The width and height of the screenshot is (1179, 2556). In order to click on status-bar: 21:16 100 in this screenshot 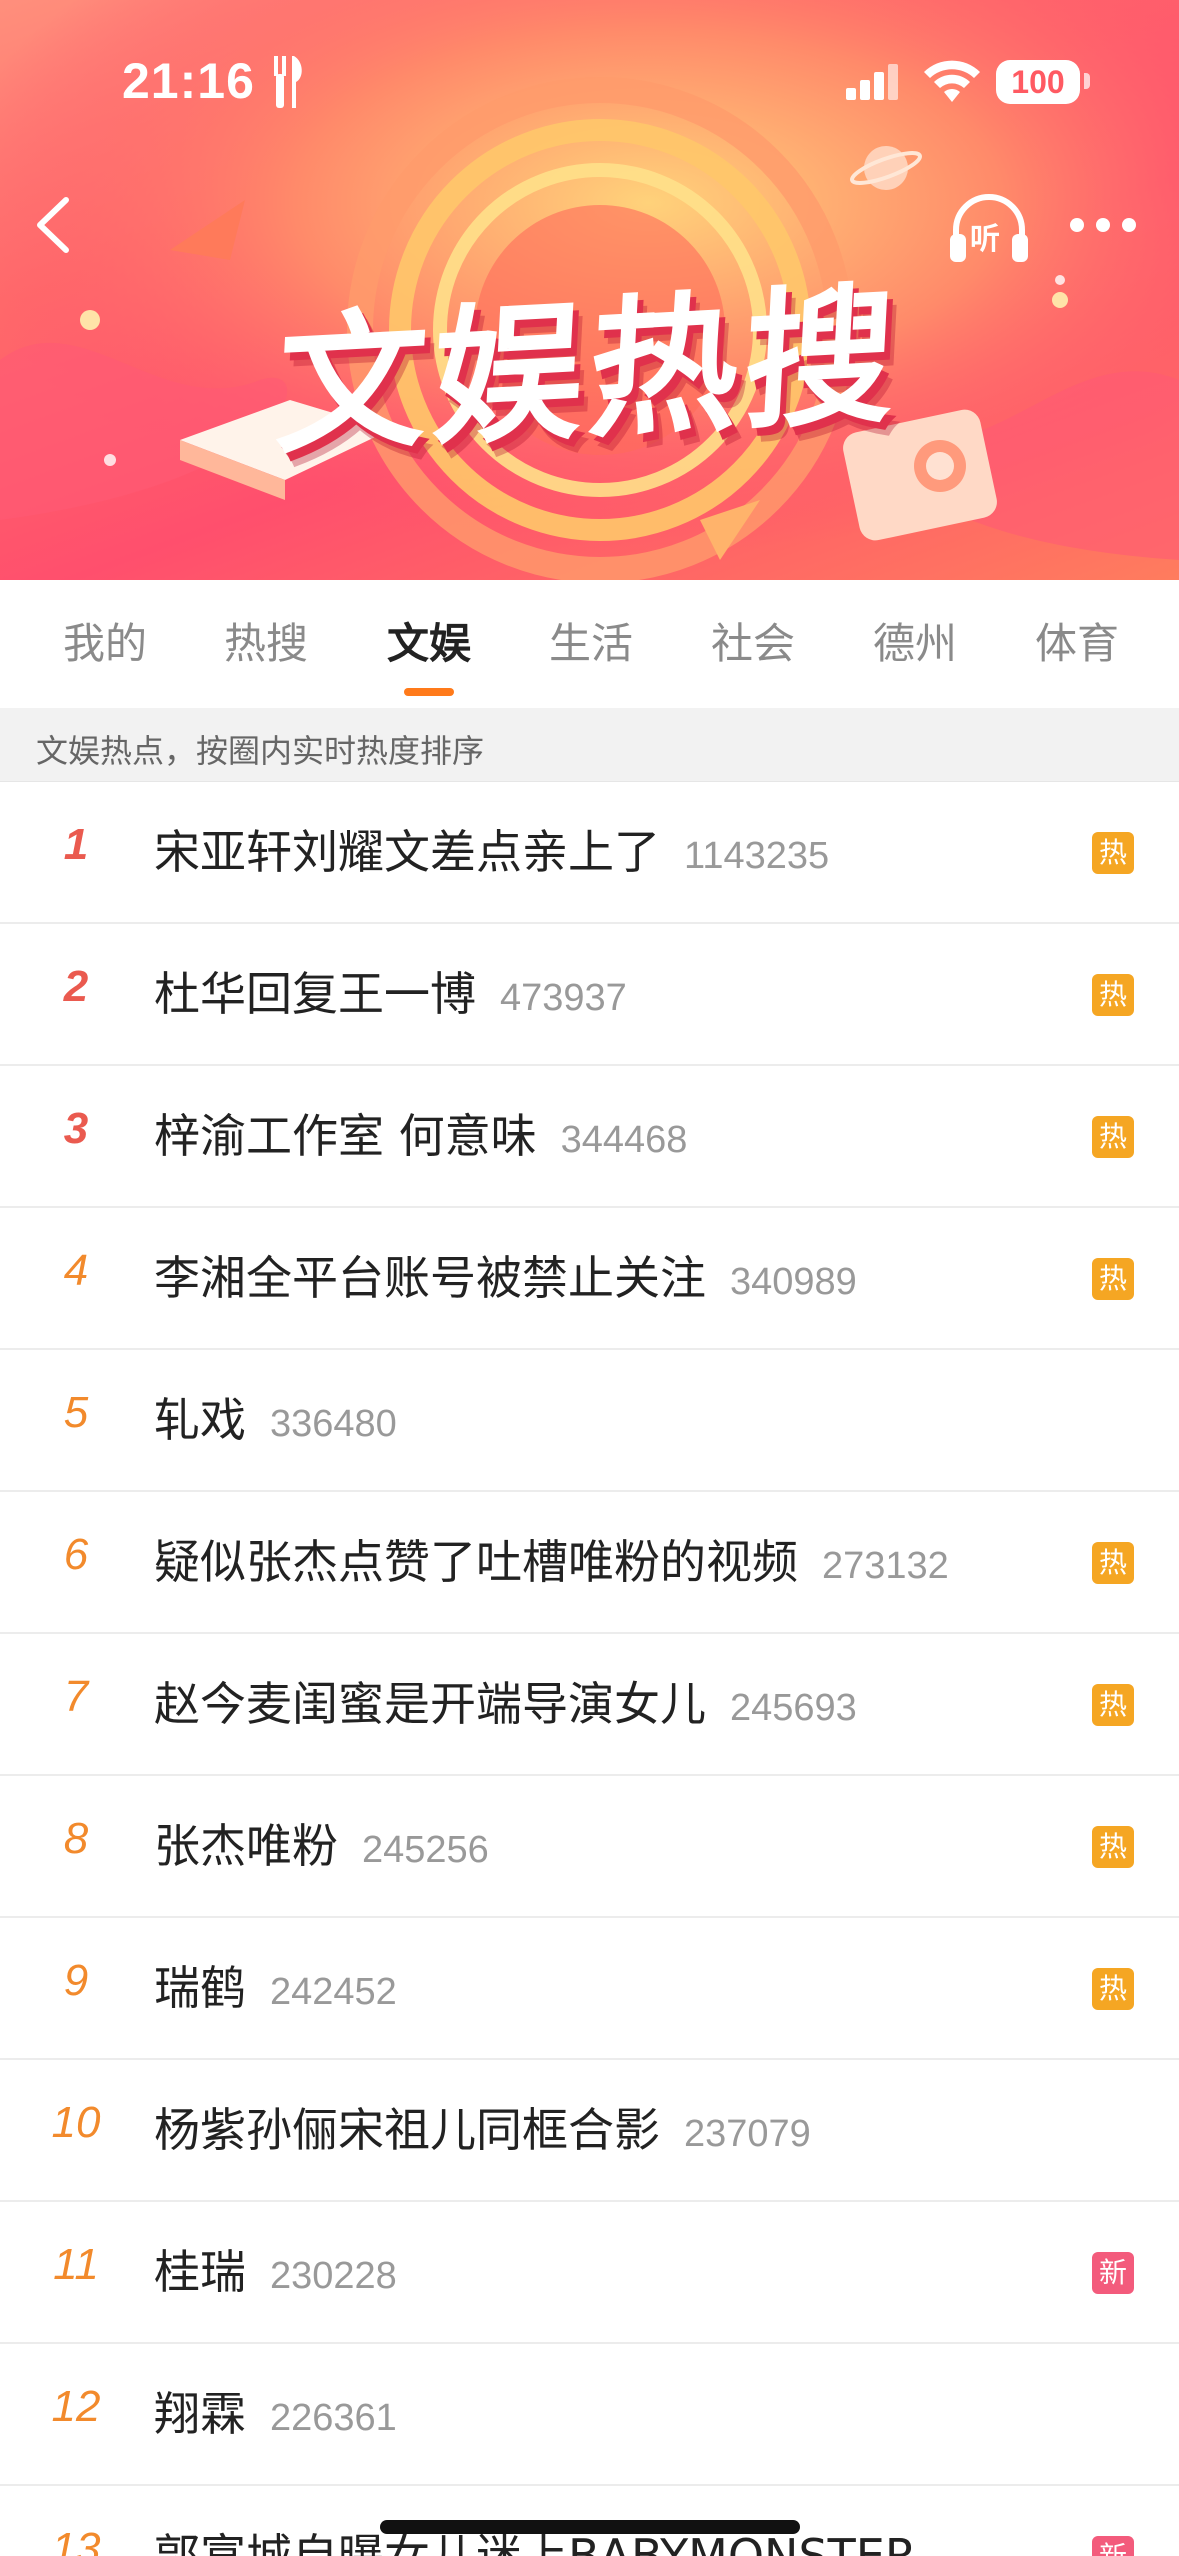, I will do `click(589, 87)`.